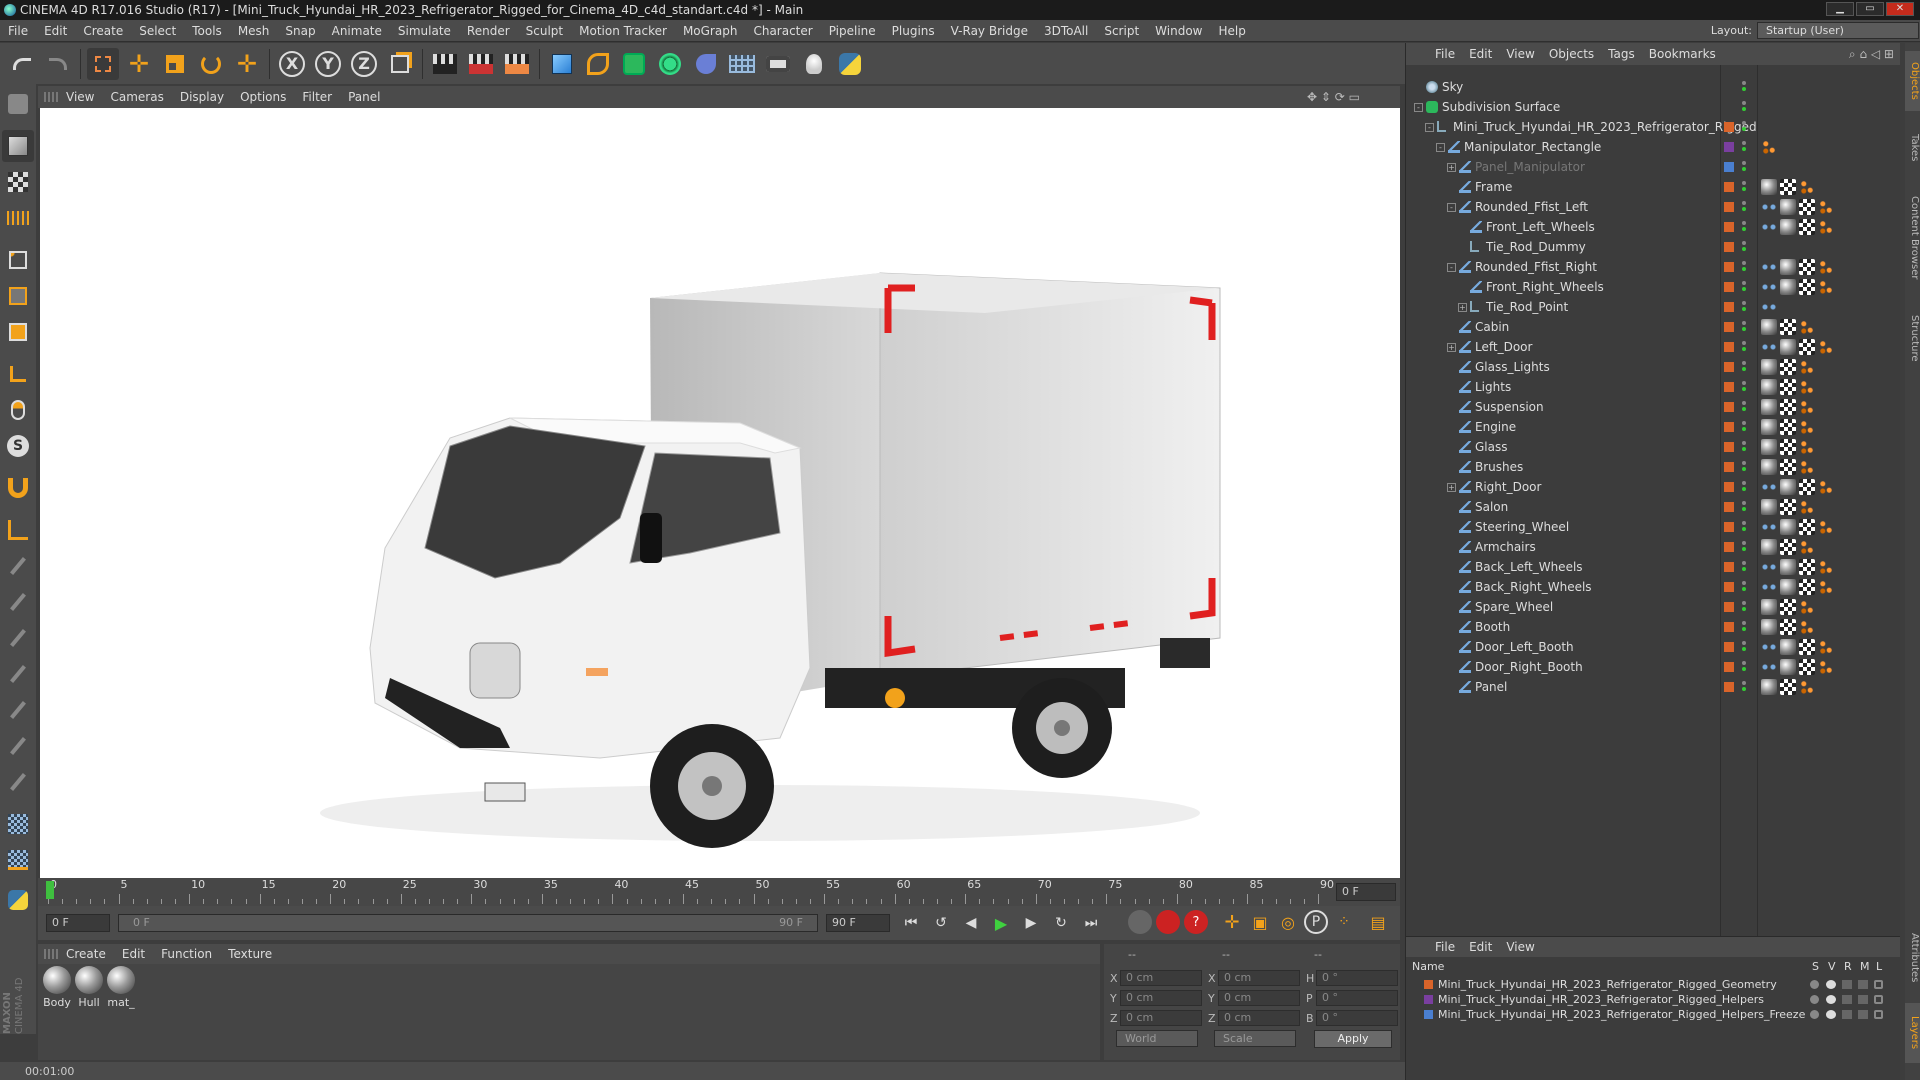 The width and height of the screenshot is (1920, 1080). Describe the element at coordinates (1912, 958) in the screenshot. I see `tab-attributes: Attributes` at that location.